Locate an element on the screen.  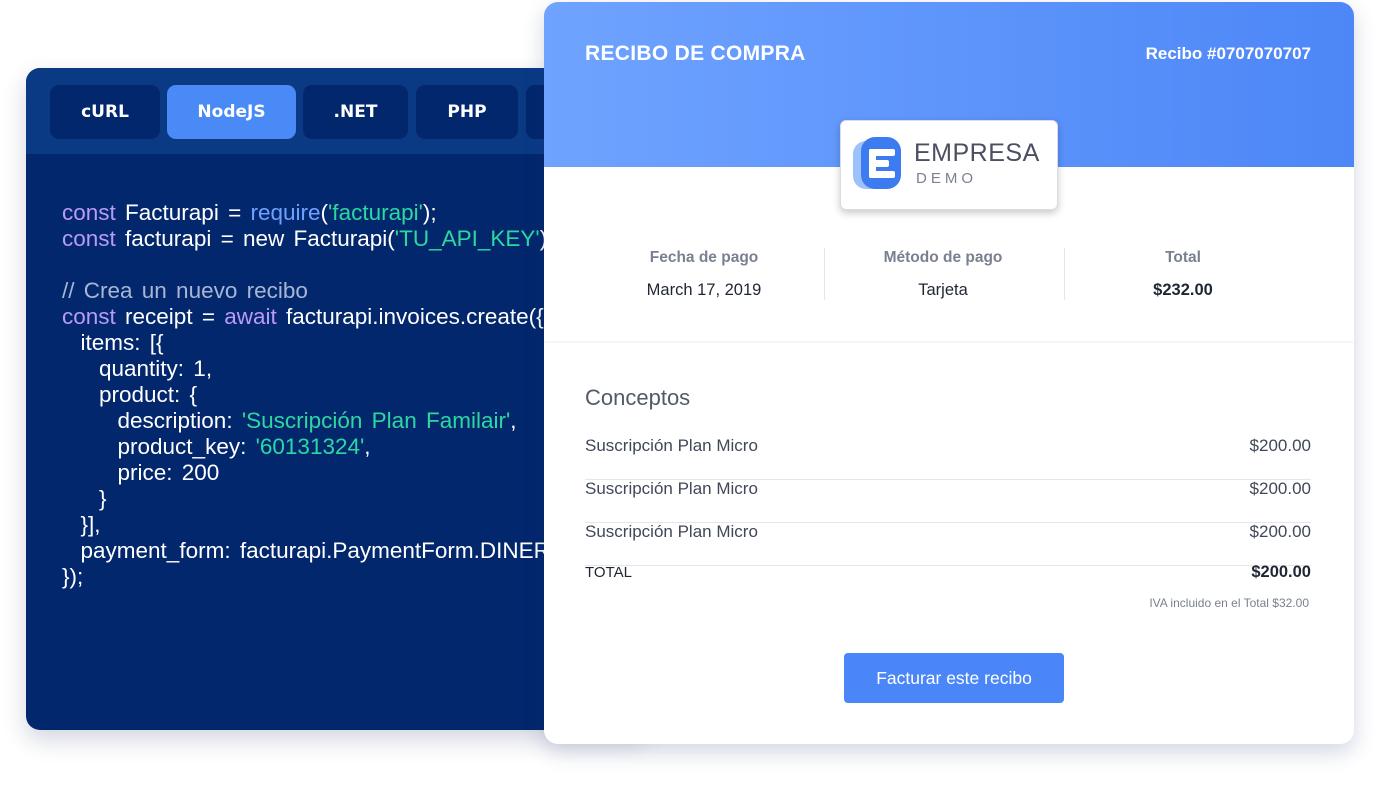
code-token: 'TU_API_KEY' is located at coordinates (467, 238).